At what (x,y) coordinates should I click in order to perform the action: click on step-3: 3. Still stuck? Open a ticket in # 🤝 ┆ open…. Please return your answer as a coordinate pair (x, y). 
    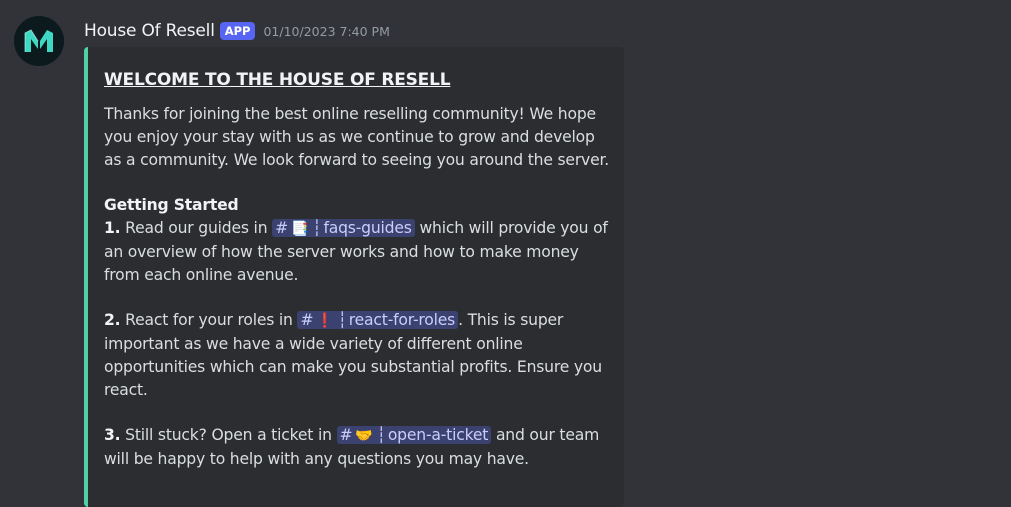
    Looking at the image, I should click on (357, 447).